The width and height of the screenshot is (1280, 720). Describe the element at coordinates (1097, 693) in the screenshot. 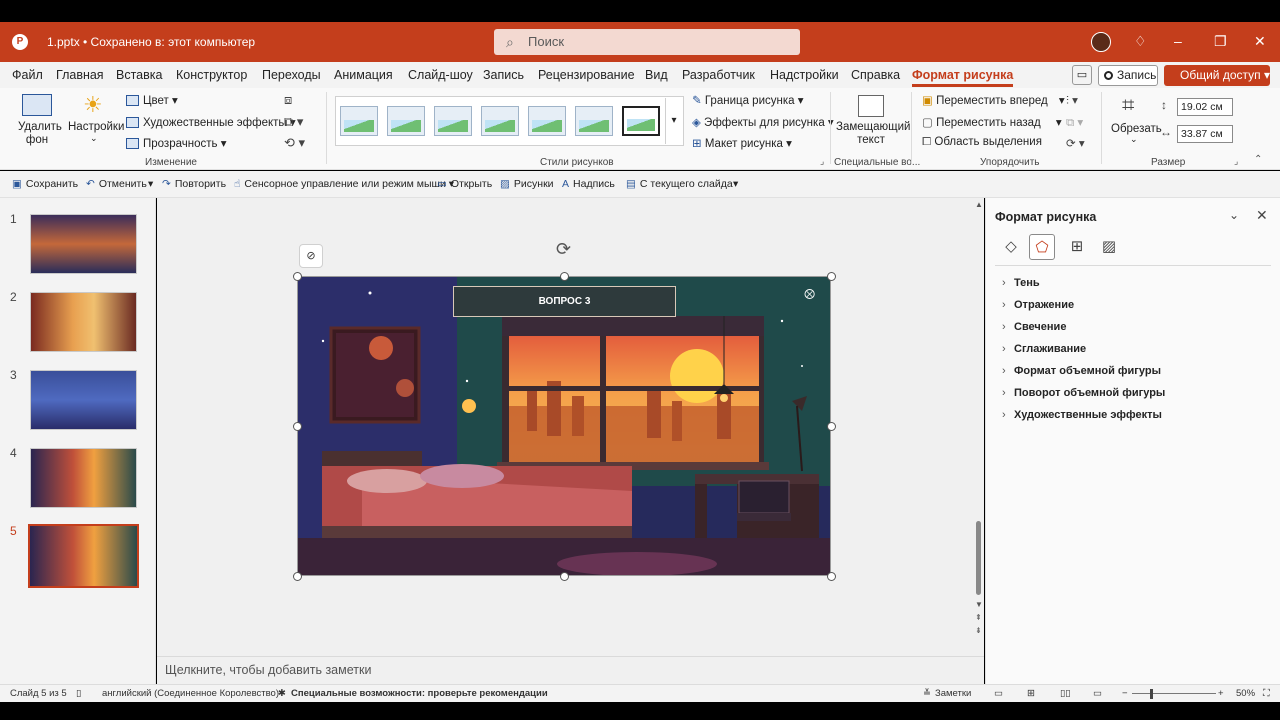

I see `slideshow-view-icon: ▭` at that location.